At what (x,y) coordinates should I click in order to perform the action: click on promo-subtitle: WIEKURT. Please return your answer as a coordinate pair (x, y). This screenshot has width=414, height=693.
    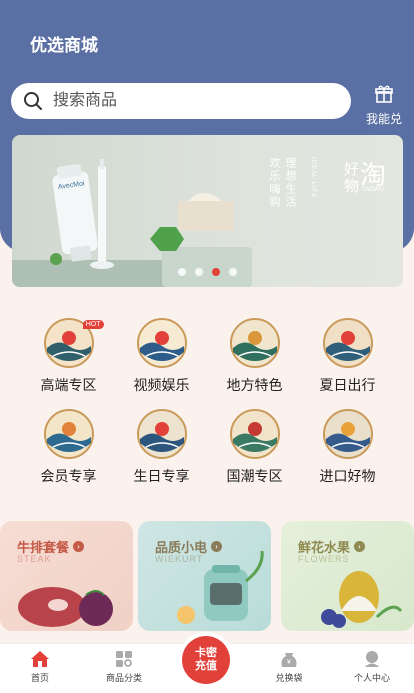
    Looking at the image, I should click on (179, 559).